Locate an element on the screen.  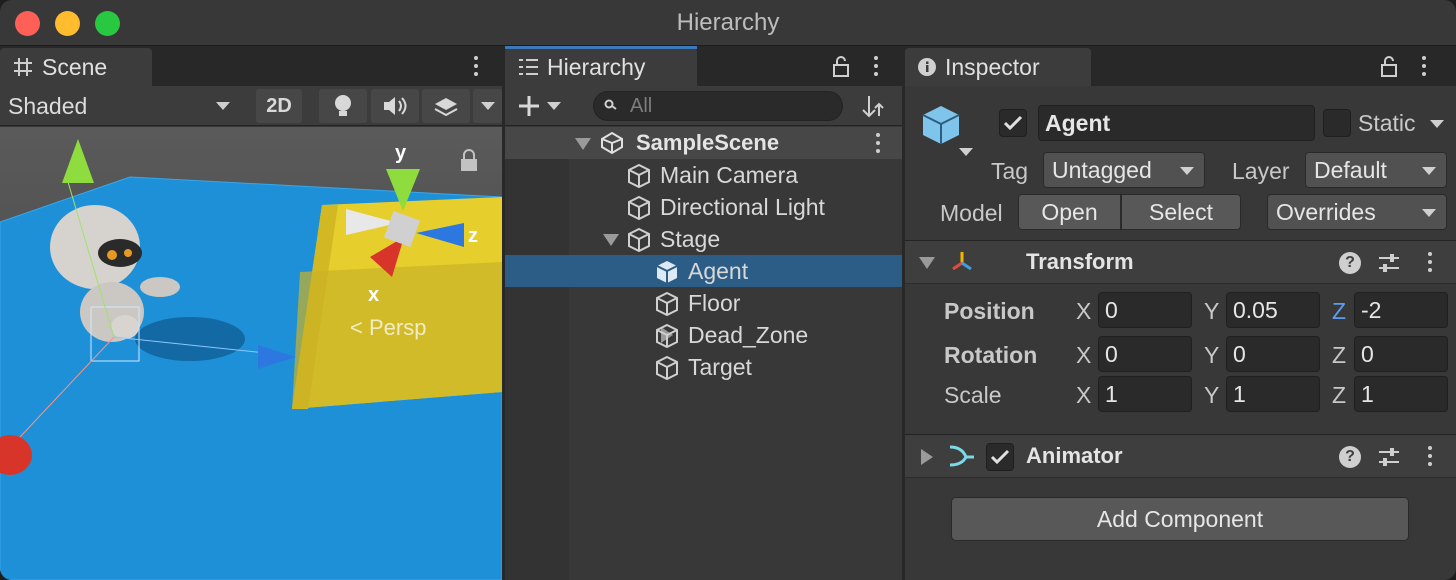
inspector-tab-label: Inspector is located at coordinates (992, 66).